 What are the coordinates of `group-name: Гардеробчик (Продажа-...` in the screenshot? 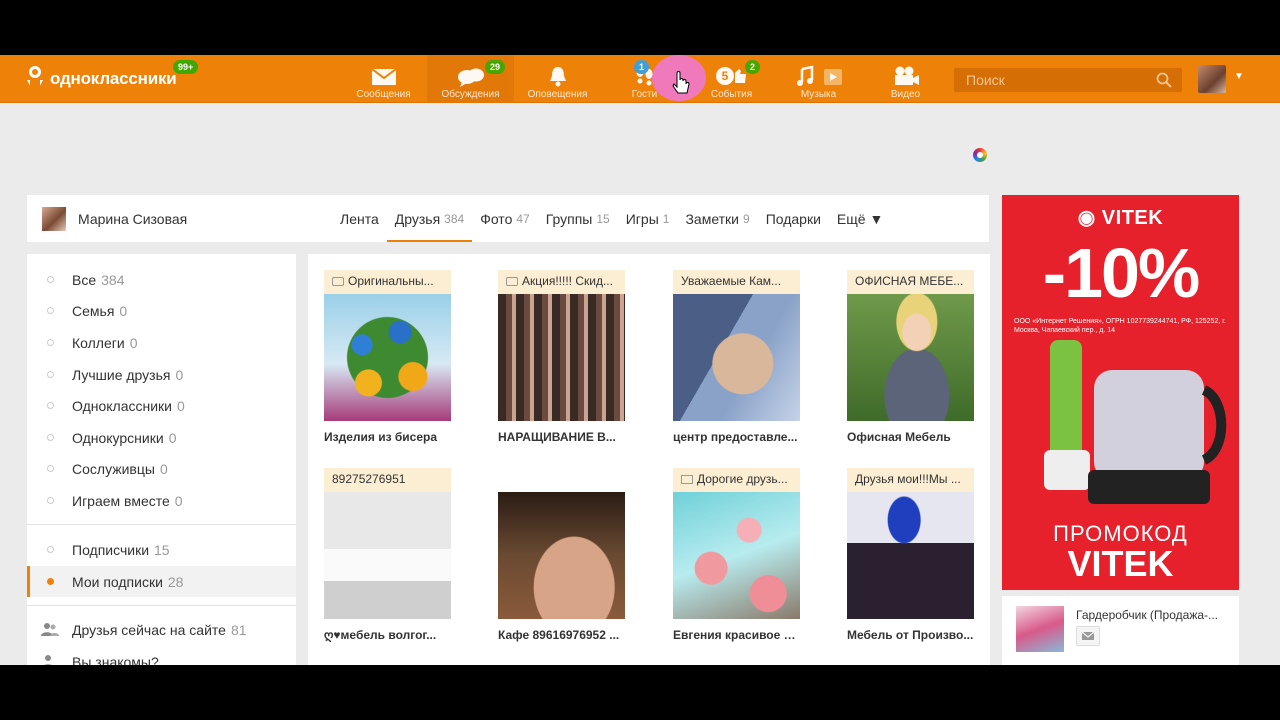 It's located at (1151, 615).